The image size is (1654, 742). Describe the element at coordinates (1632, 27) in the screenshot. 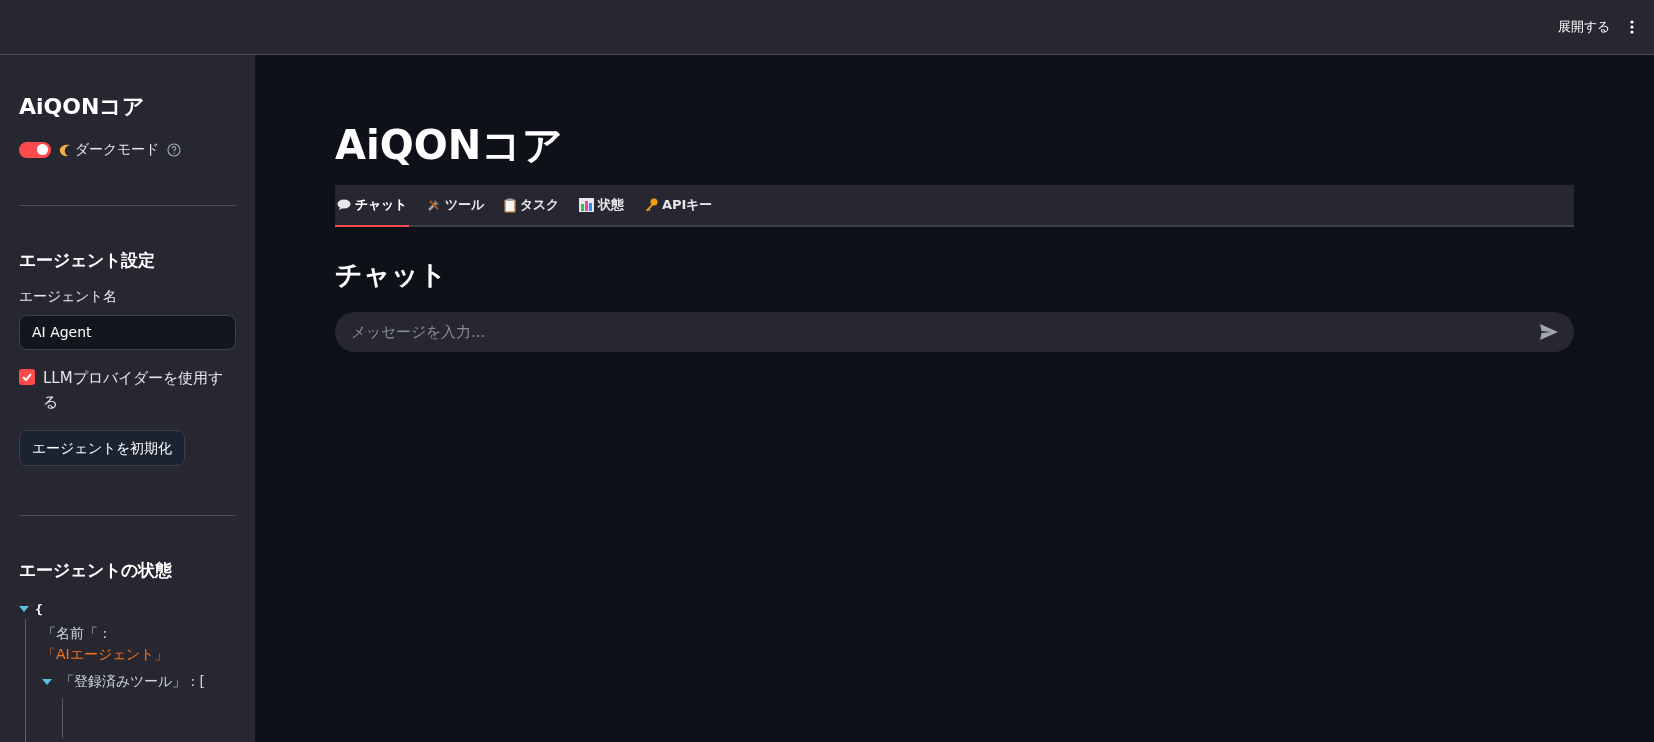

I see `more-icon` at that location.